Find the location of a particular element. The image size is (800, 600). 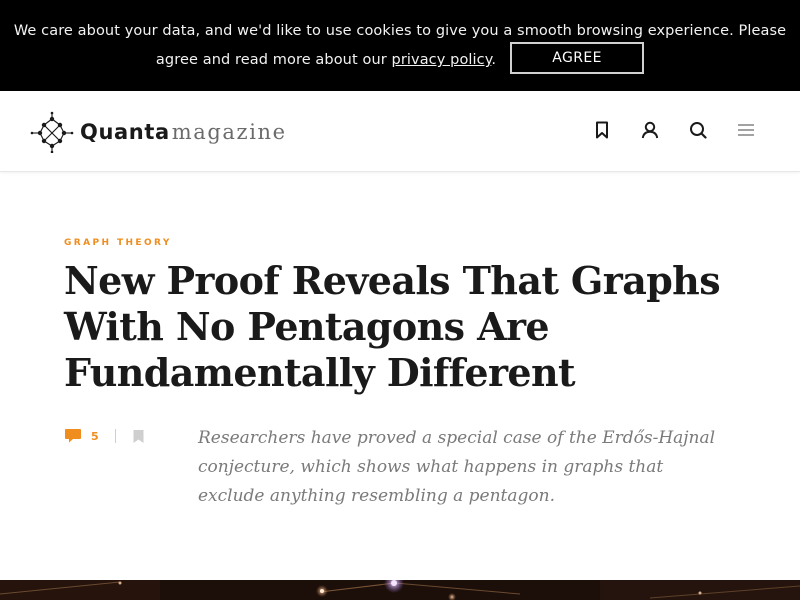

meta-divider is located at coordinates (115, 436).